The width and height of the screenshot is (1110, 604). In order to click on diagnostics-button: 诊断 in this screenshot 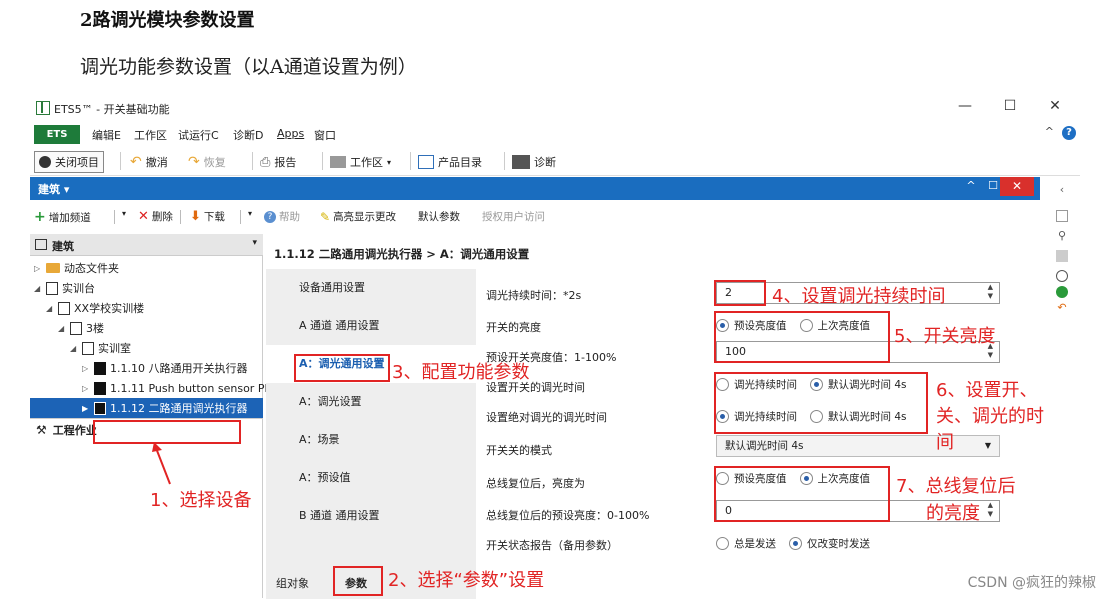, I will do `click(534, 162)`.